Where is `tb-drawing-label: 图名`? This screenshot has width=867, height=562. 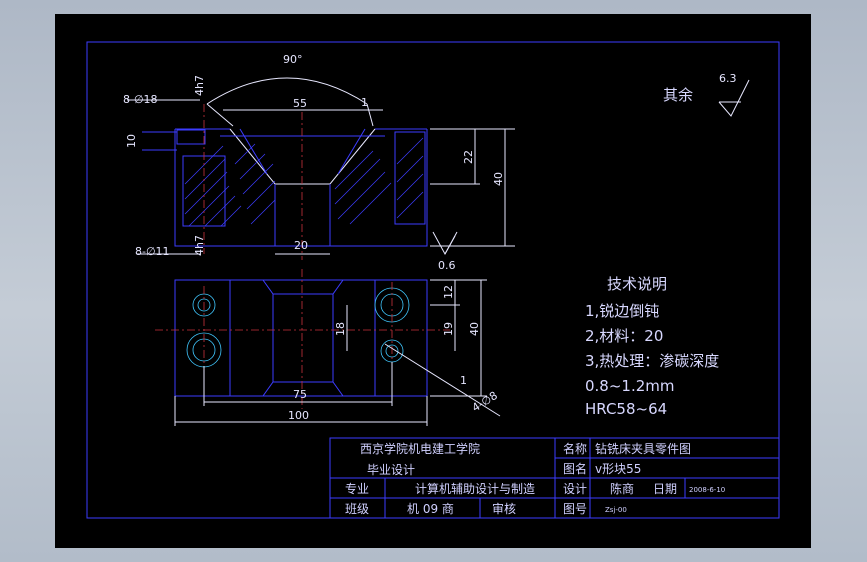 tb-drawing-label: 图名 is located at coordinates (575, 468).